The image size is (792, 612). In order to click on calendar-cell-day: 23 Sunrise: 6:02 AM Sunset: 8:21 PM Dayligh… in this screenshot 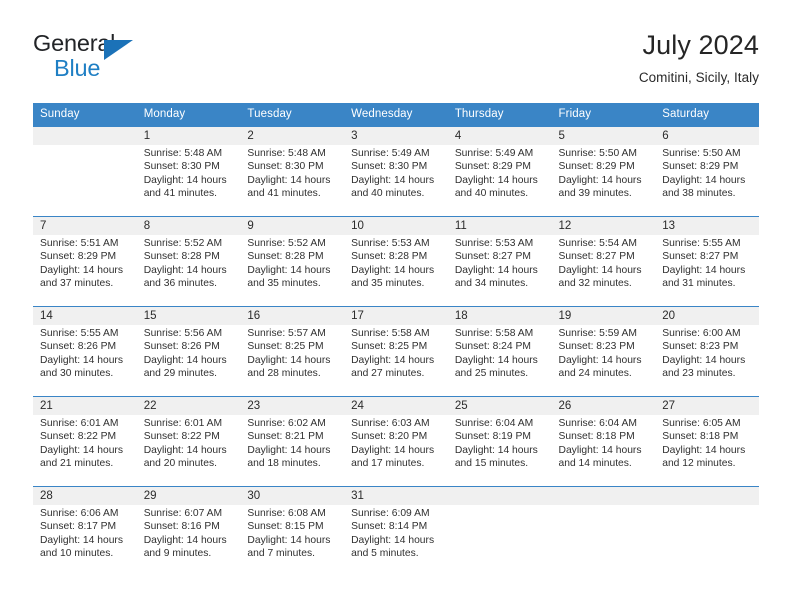, I will do `click(292, 441)`.